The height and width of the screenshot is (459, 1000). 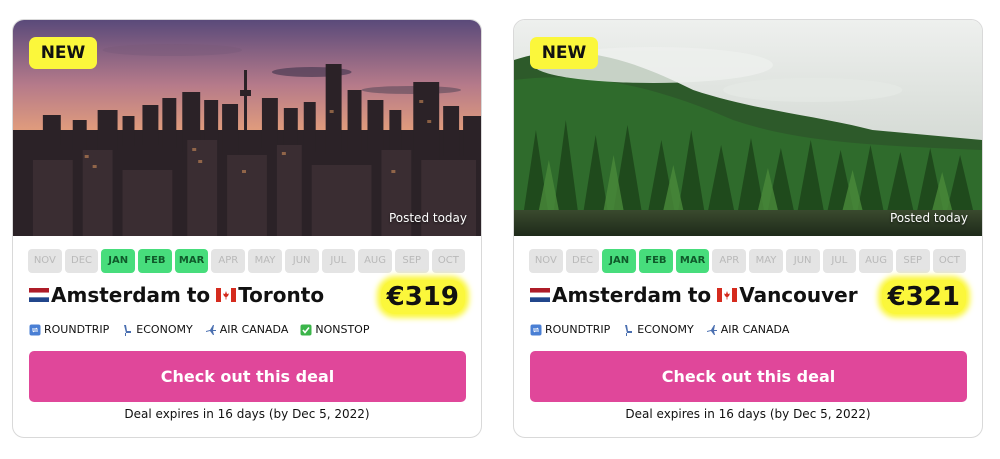 I want to click on deal-price: €321, so click(x=923, y=297).